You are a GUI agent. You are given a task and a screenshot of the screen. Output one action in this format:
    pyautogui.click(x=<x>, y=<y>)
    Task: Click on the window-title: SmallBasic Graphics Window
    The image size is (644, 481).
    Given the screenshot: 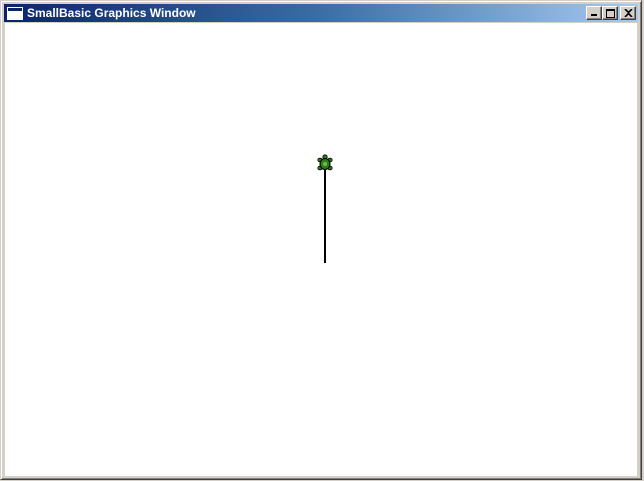 What is the action you would take?
    pyautogui.click(x=111, y=13)
    